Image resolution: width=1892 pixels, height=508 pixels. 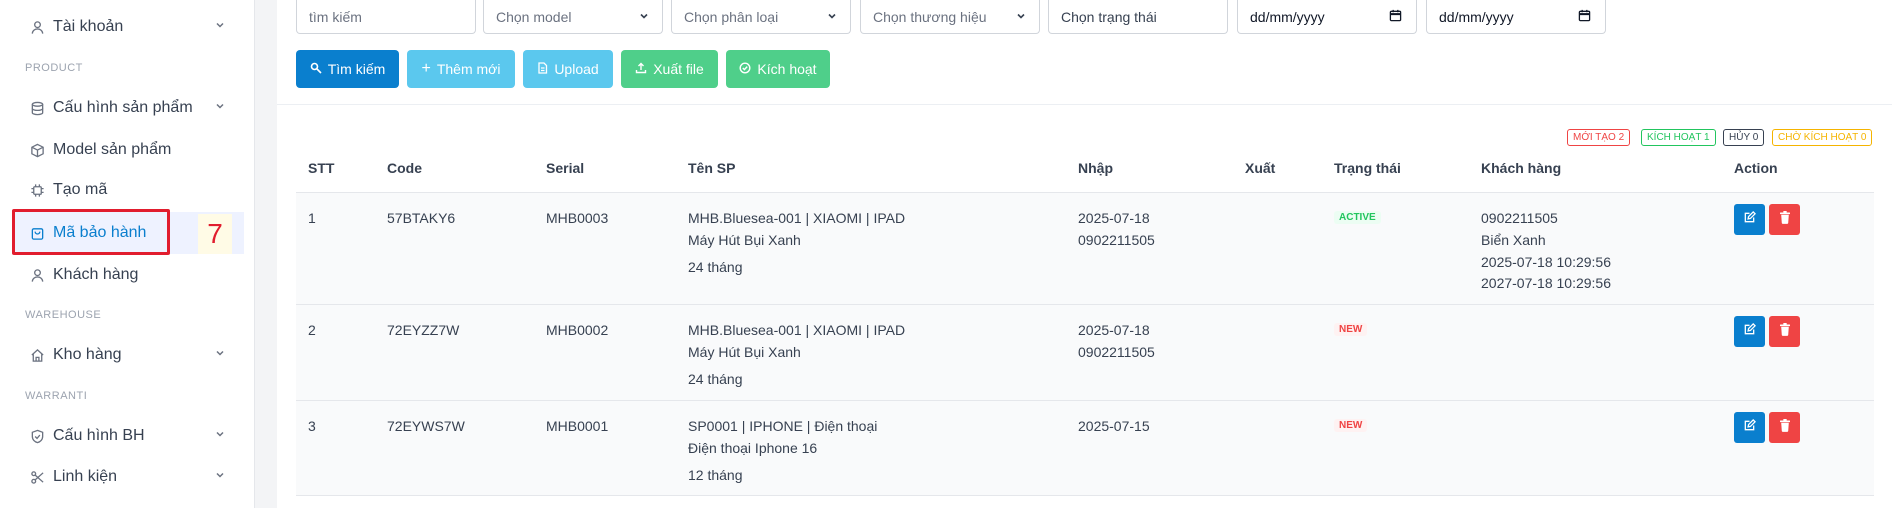 What do you see at coordinates (715, 475) in the screenshot?
I see `cell-product-warranty: 12 tháng` at bounding box center [715, 475].